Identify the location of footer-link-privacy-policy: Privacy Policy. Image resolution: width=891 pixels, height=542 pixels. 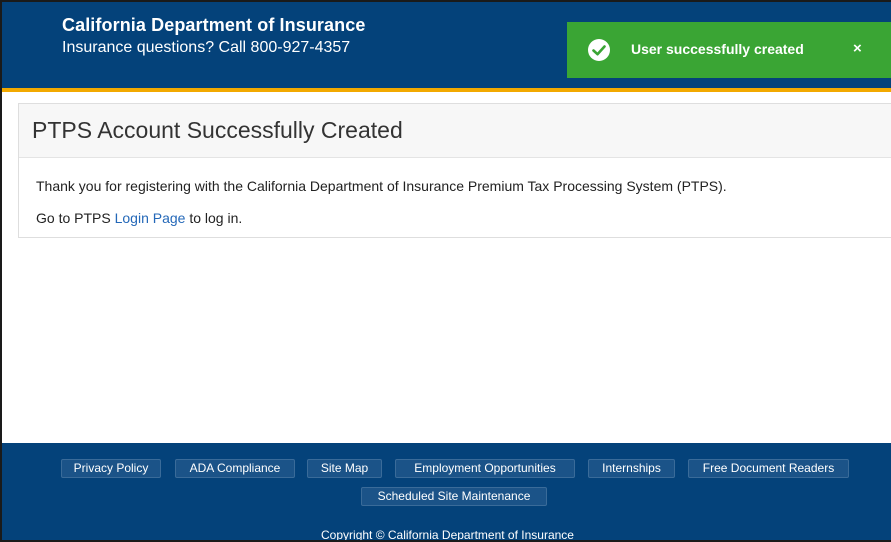
(111, 468).